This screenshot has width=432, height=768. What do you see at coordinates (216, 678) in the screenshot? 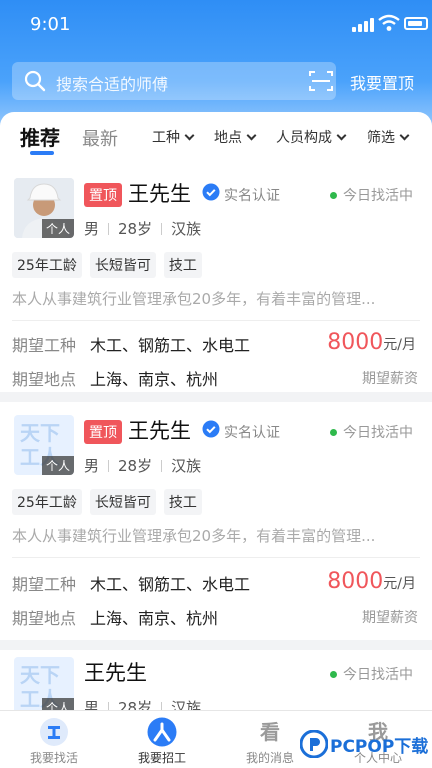
I see `worker-card: 天下工人 个人 王先生 今日找活中 男 28岁 汉族` at bounding box center [216, 678].